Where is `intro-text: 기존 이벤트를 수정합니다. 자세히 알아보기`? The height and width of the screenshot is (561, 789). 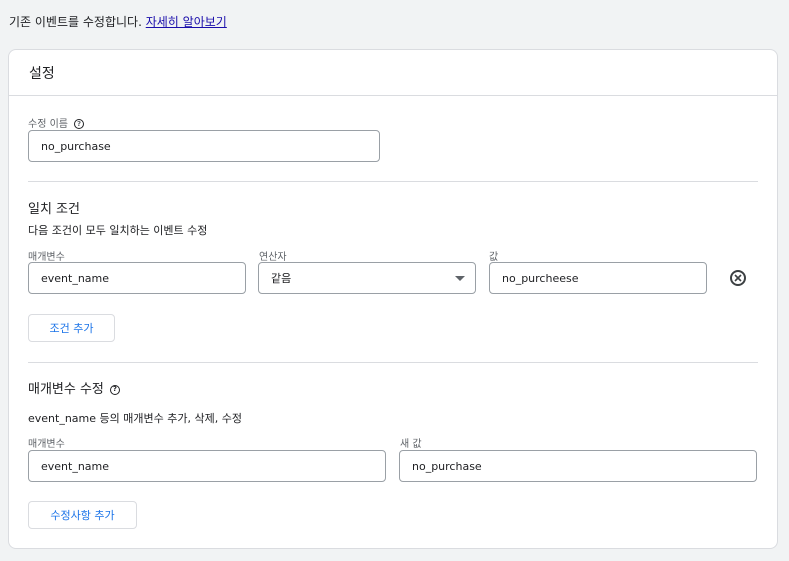
intro-text: 기존 이벤트를 수정합니다. 자세히 알아보기 is located at coordinates (118, 21).